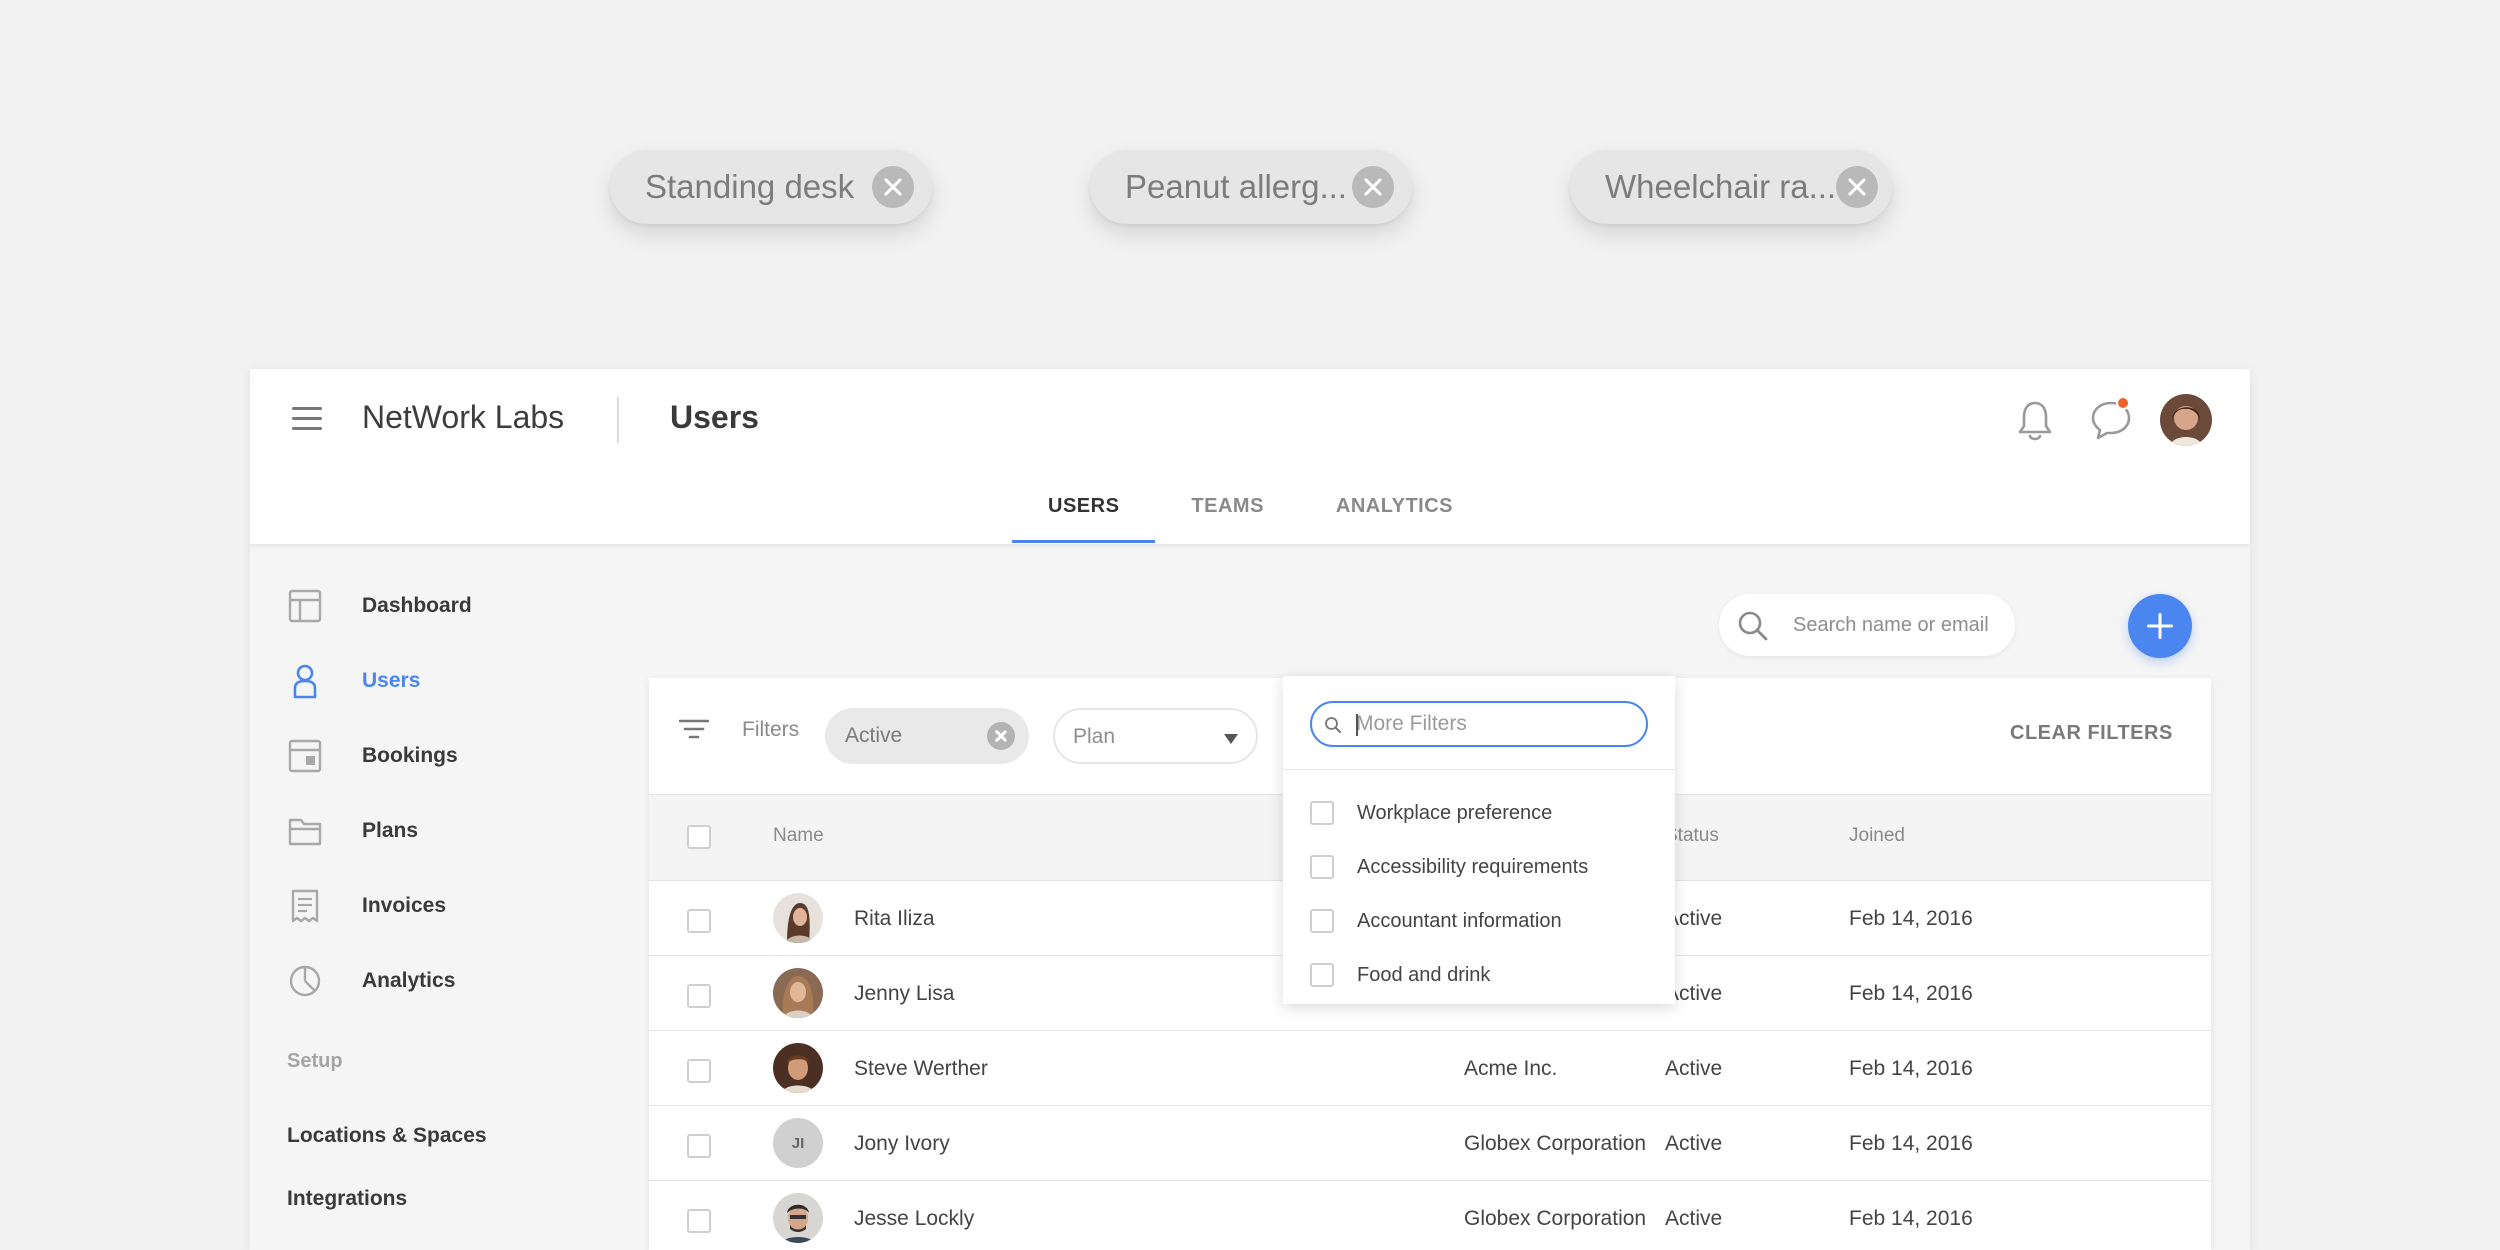  Describe the element at coordinates (1084, 514) in the screenshot. I see `tab-users: USERS` at that location.